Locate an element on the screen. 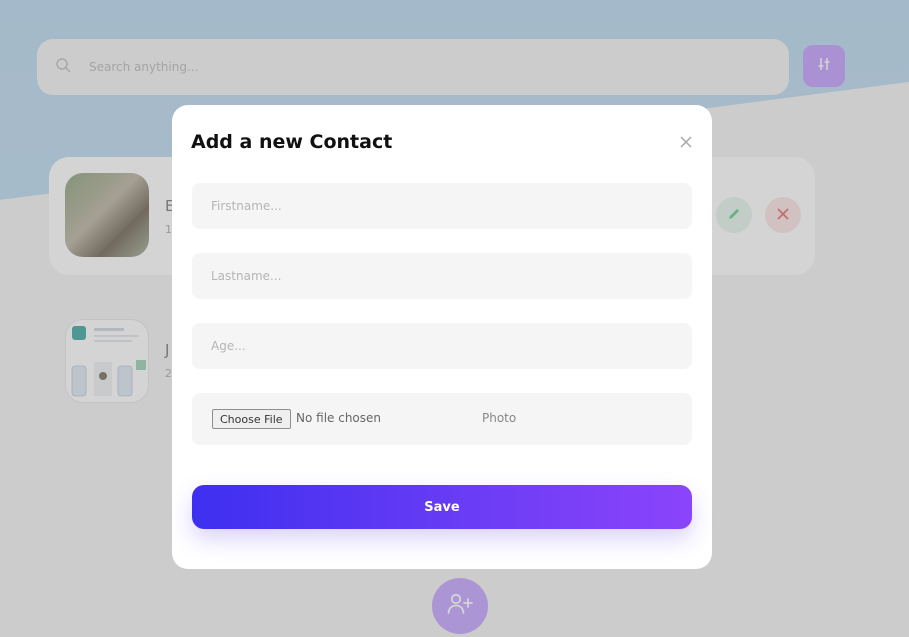 The width and height of the screenshot is (909, 637). save-button: Save is located at coordinates (442, 507).